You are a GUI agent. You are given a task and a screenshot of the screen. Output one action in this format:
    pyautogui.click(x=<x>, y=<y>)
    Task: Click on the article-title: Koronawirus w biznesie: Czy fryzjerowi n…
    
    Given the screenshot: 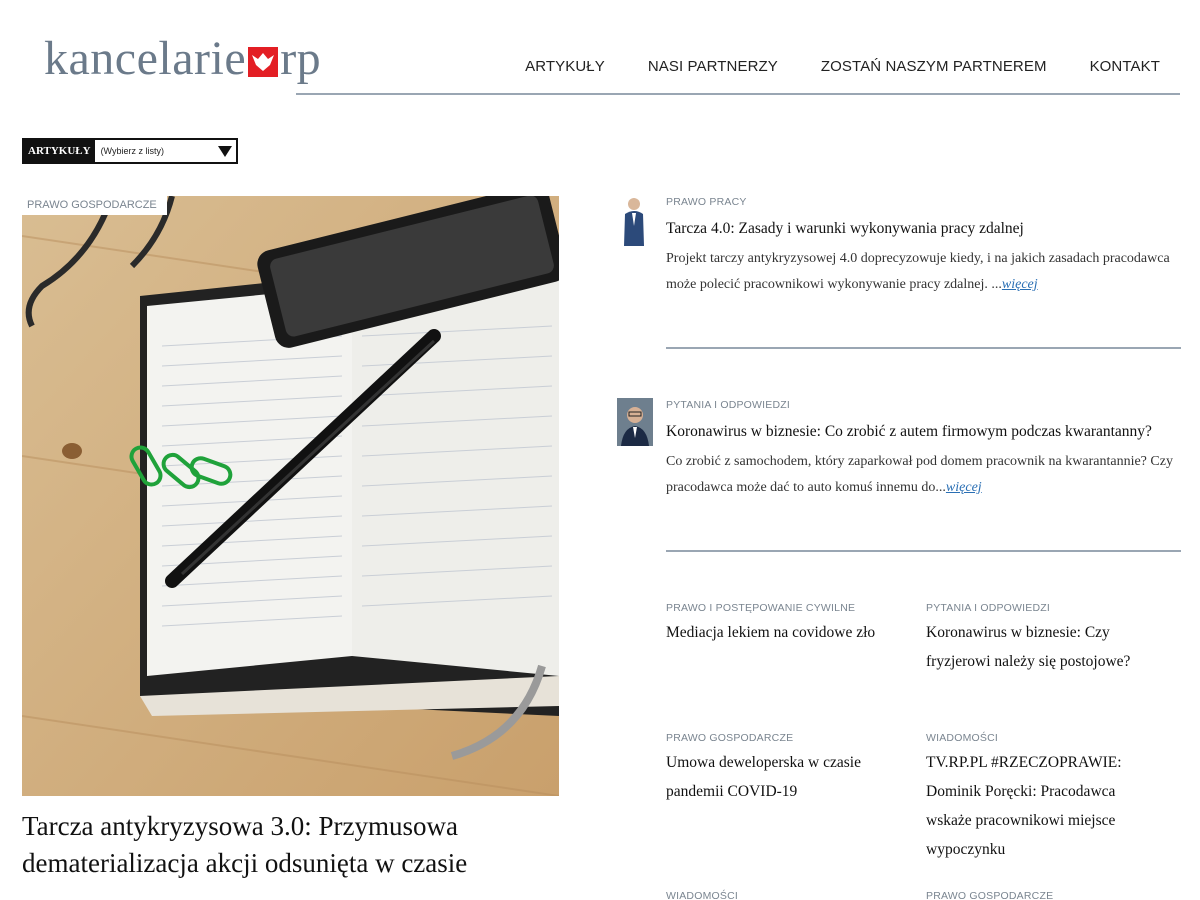 What is the action you would take?
    pyautogui.click(x=1041, y=647)
    